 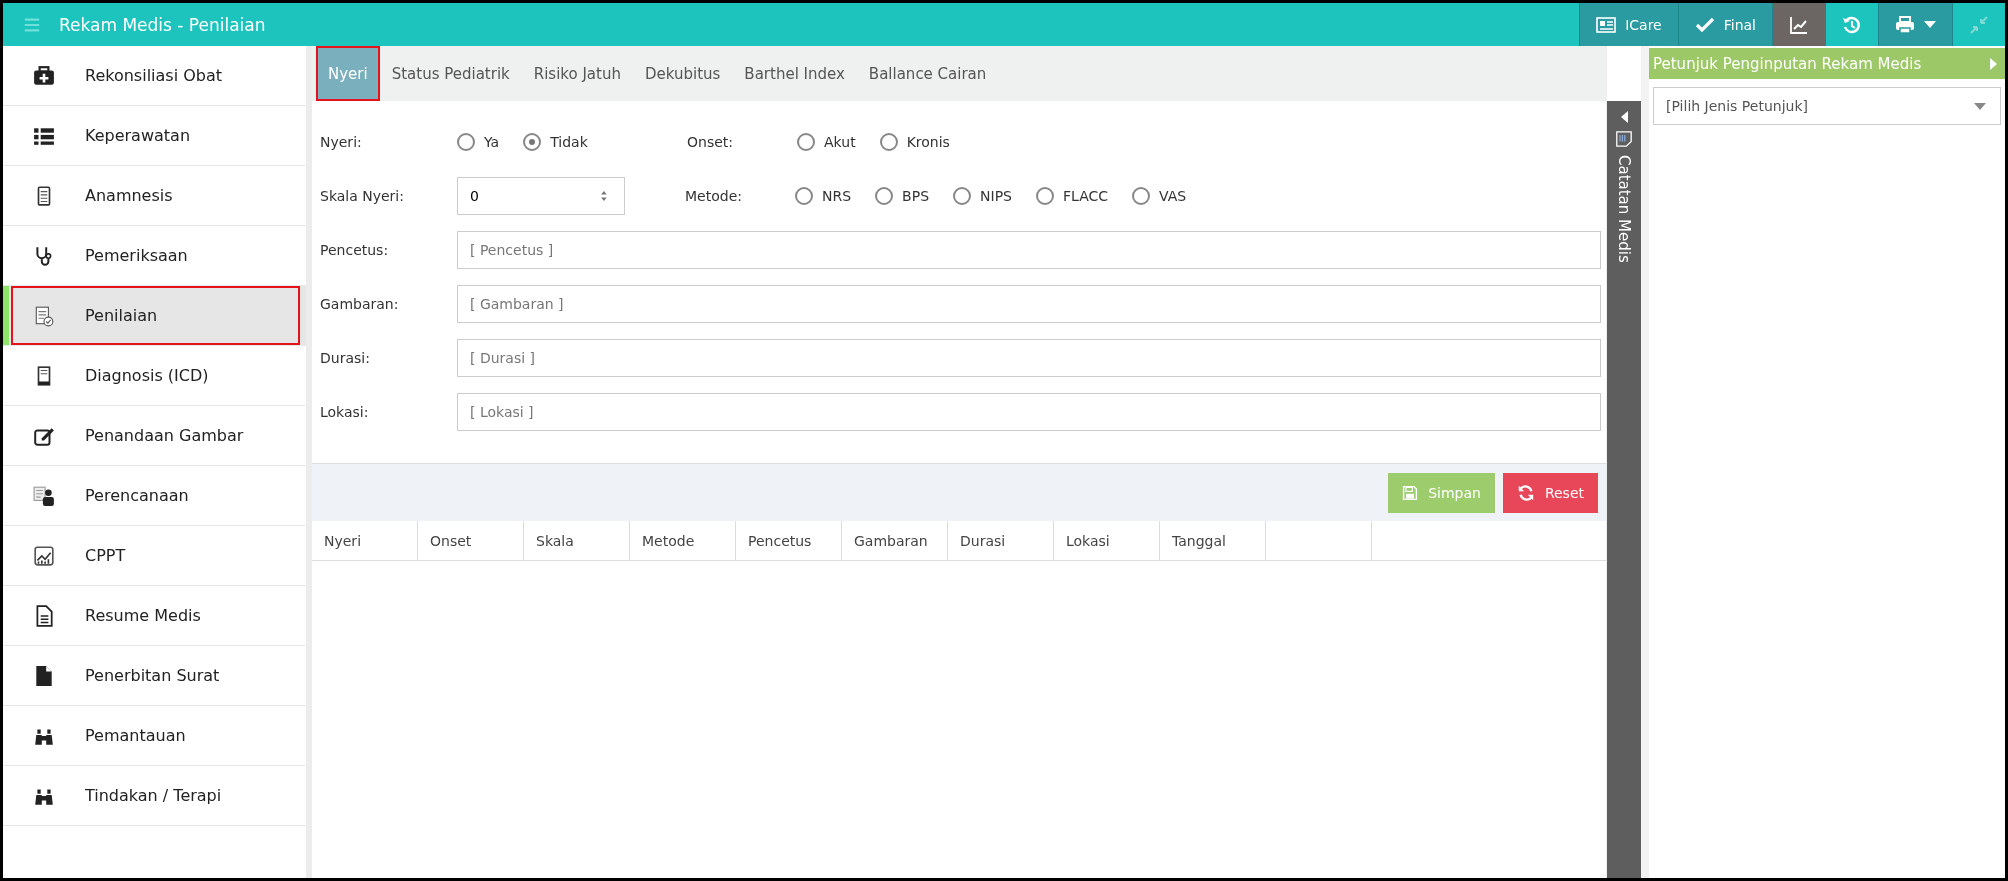 What do you see at coordinates (1213, 540) in the screenshot?
I see `column-header: Tanggal` at bounding box center [1213, 540].